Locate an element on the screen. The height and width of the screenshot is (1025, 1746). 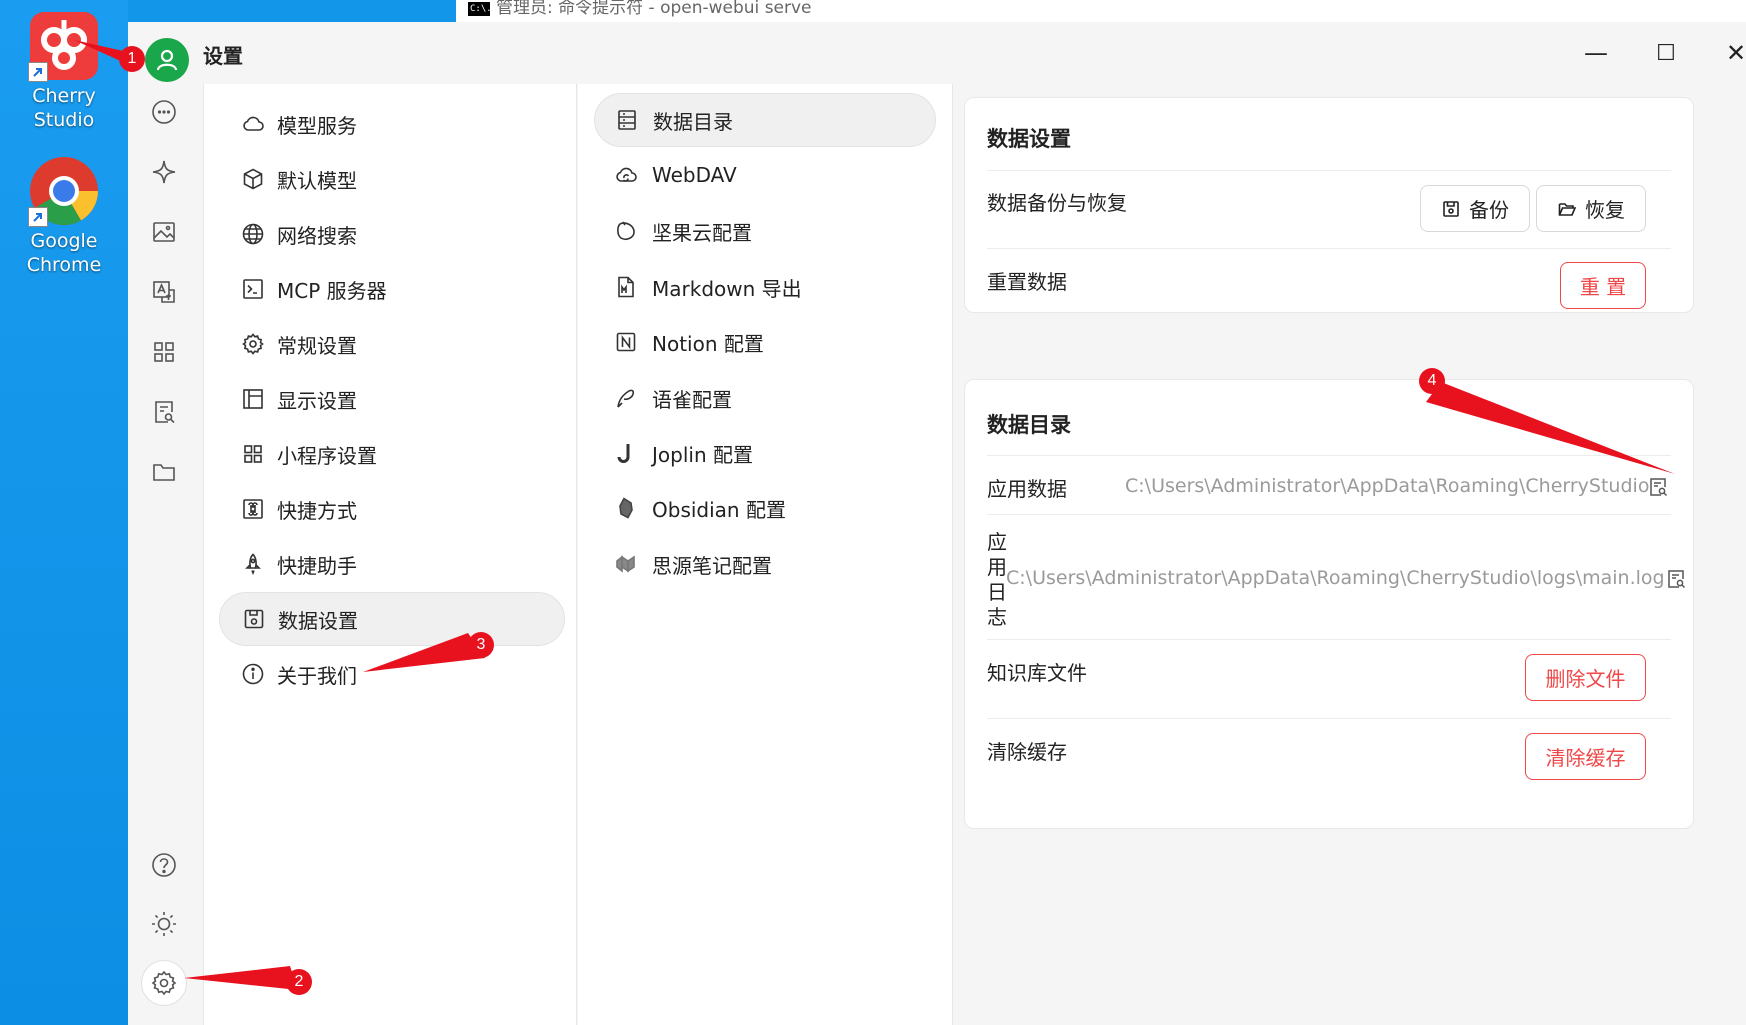
open-app-data-button is located at coordinates (1658, 487).